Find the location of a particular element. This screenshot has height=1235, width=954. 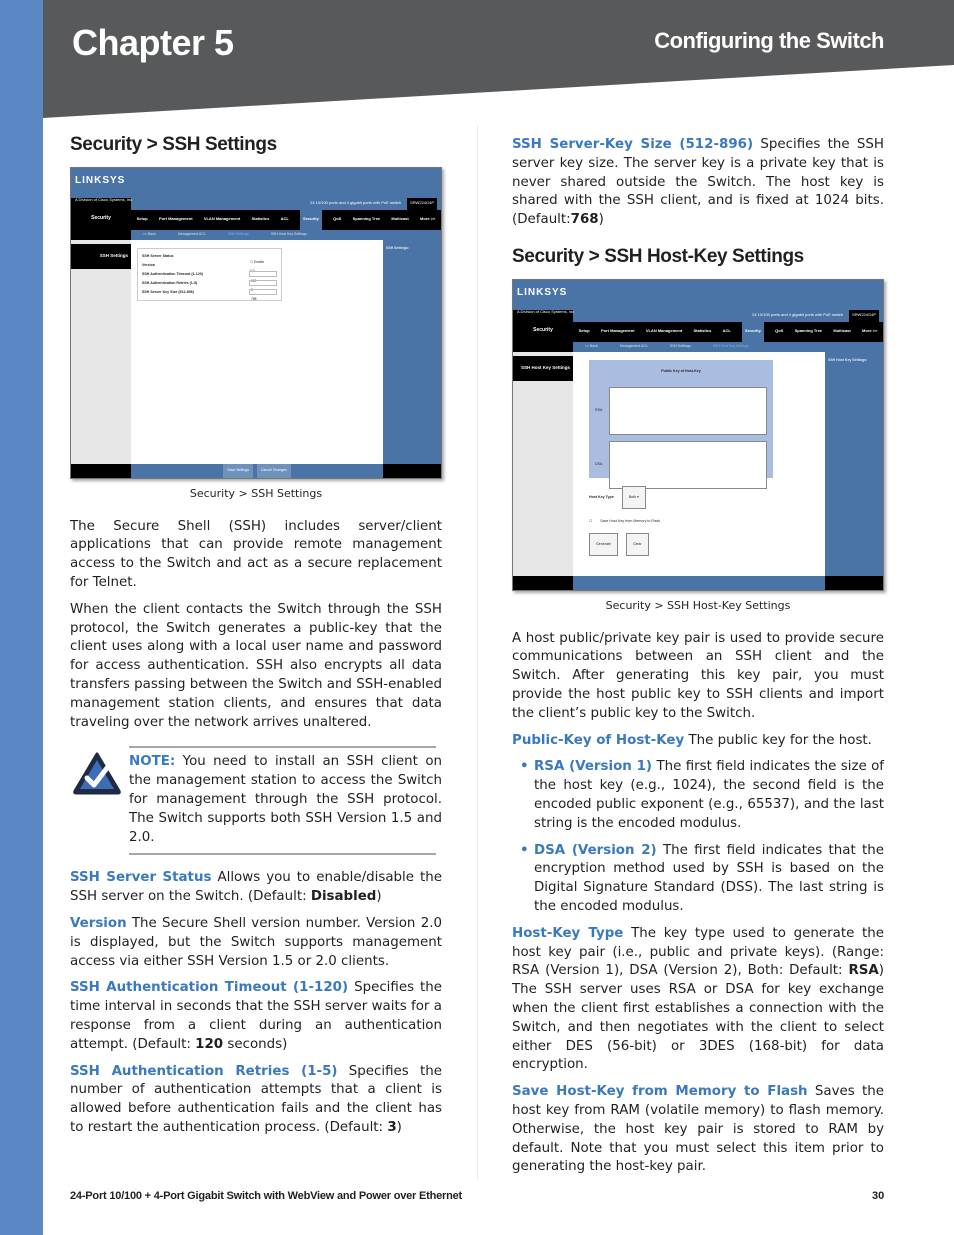

figure-caption: Security > SSH Settings is located at coordinates (256, 493).